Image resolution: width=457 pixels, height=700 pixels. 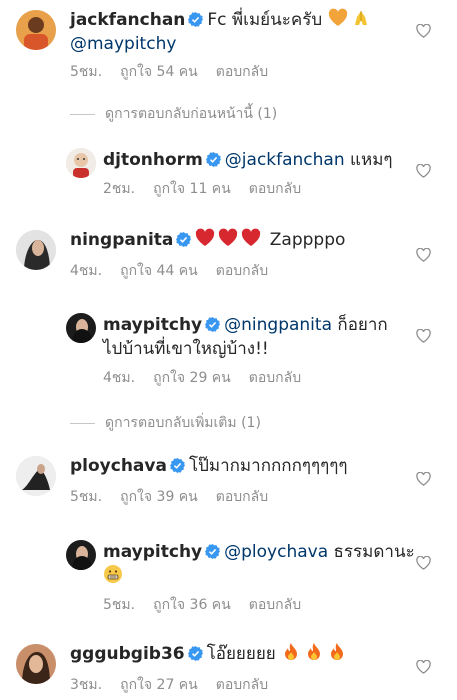 I want to click on timestamp: 3ชม., so click(x=86, y=685).